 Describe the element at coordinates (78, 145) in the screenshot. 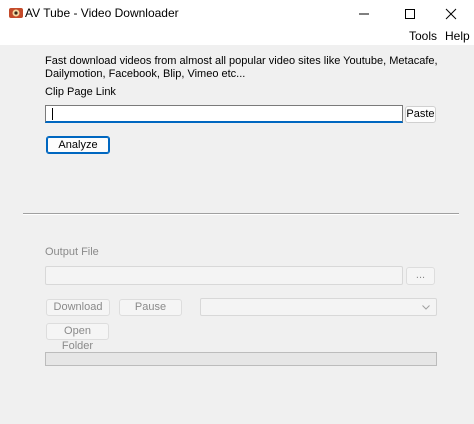

I see `analyze-button: Analyze` at that location.